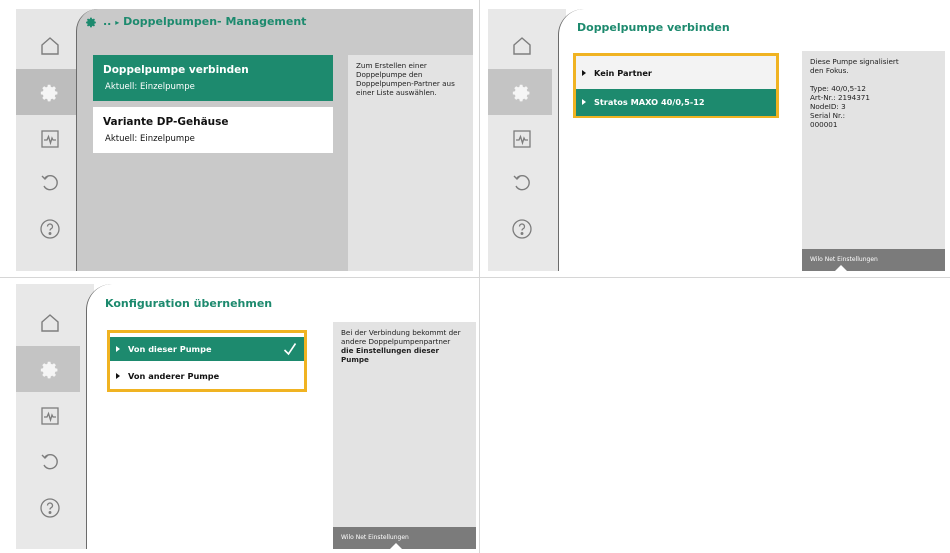 The width and height of the screenshot is (950, 553). I want to click on page-title: Konfiguration übernehmen, so click(189, 303).